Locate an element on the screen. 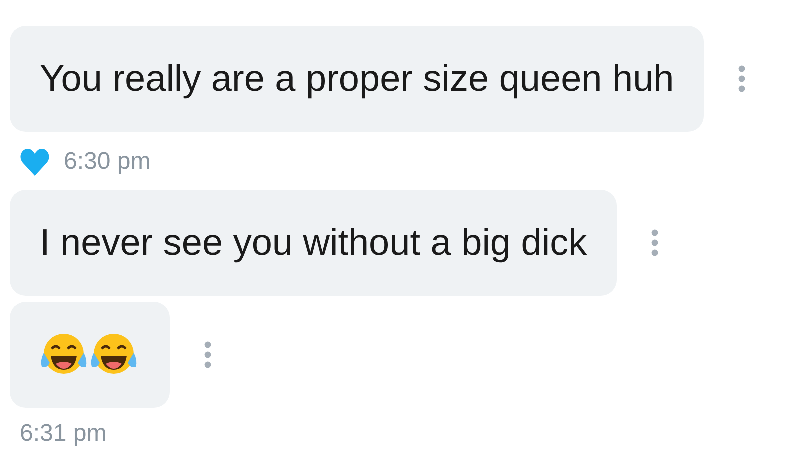 Image resolution: width=800 pixels, height=454 pixels. message-time: 6:31 pm is located at coordinates (63, 434).